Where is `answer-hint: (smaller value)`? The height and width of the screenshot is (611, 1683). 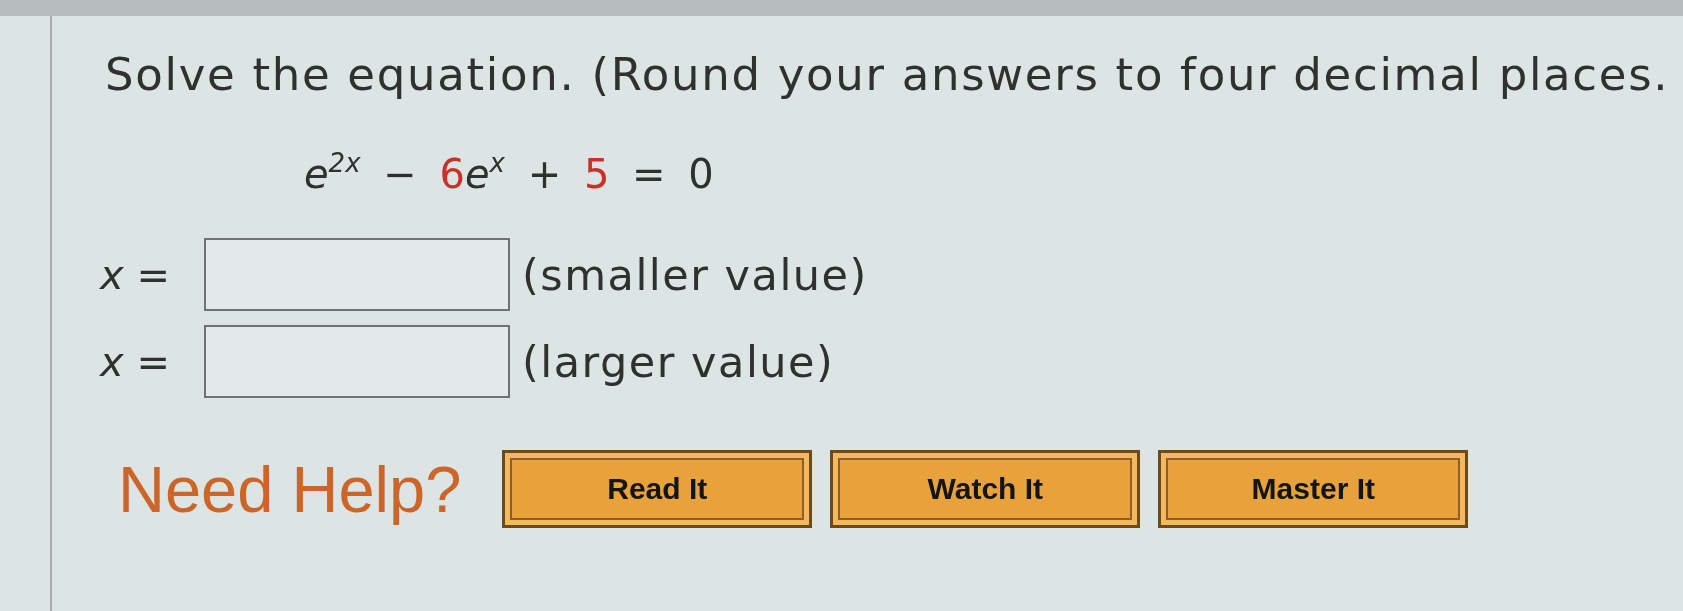 answer-hint: (smaller value) is located at coordinates (695, 274).